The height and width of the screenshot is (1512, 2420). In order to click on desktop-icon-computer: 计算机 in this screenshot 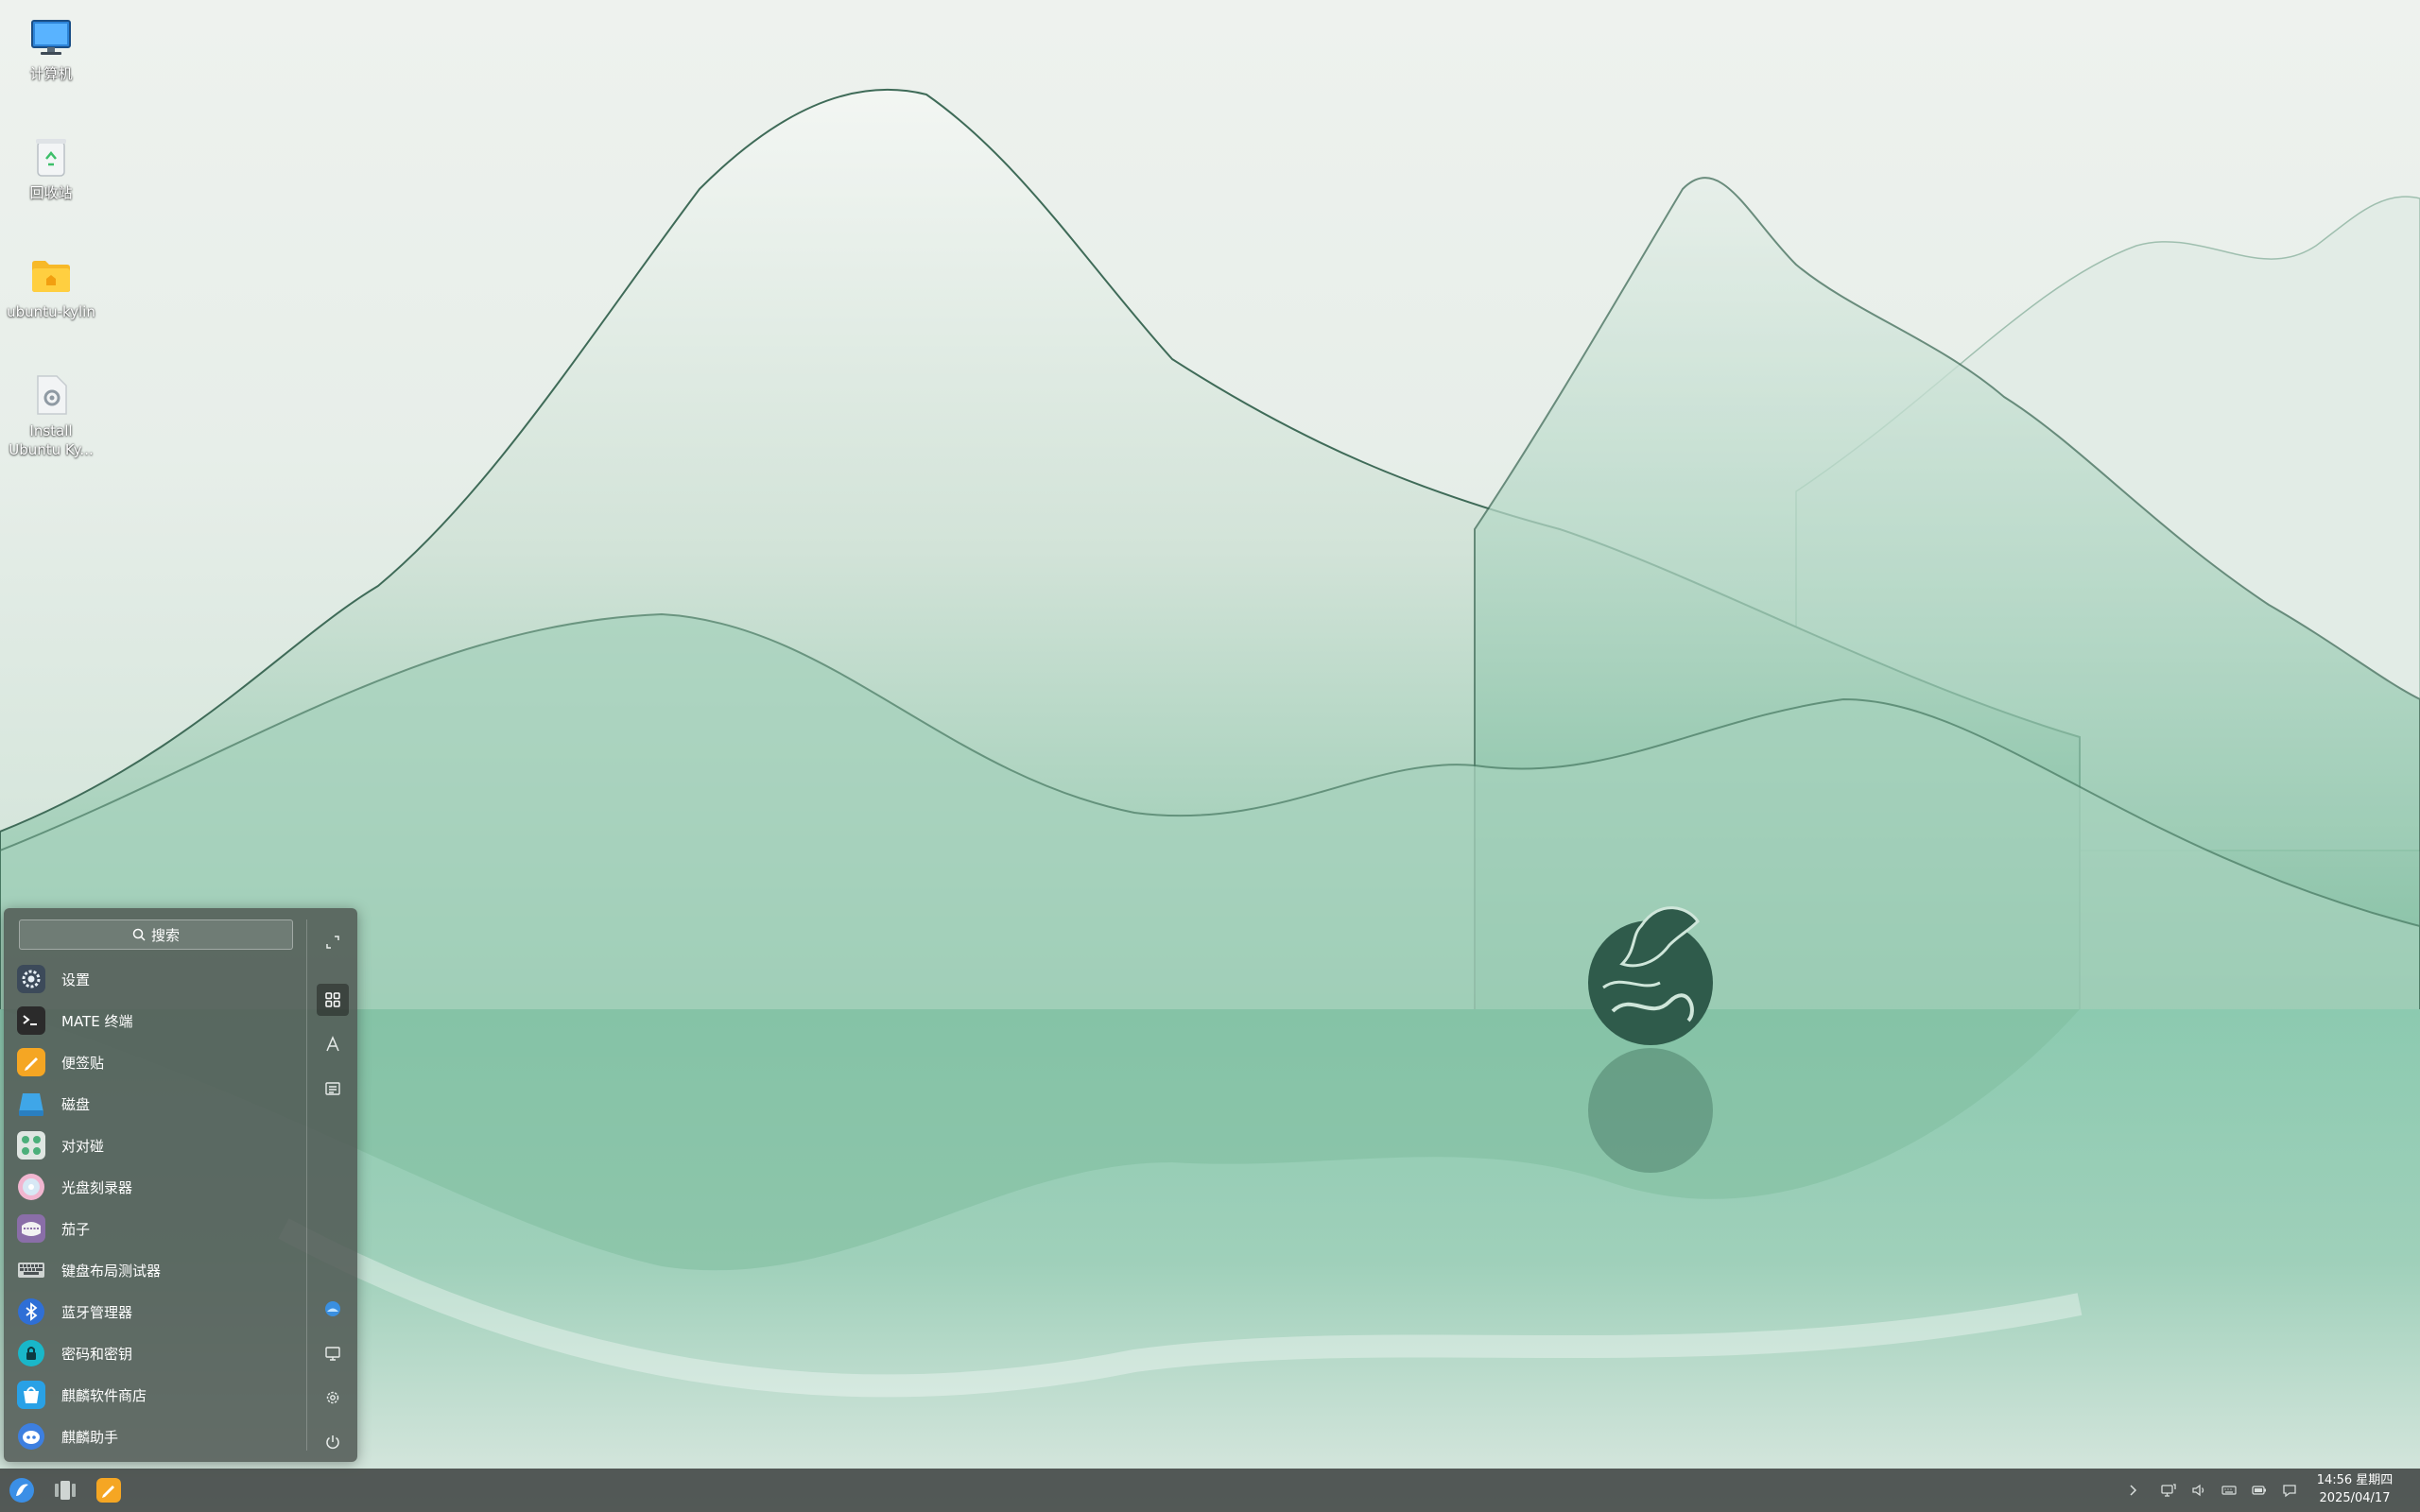, I will do `click(51, 49)`.